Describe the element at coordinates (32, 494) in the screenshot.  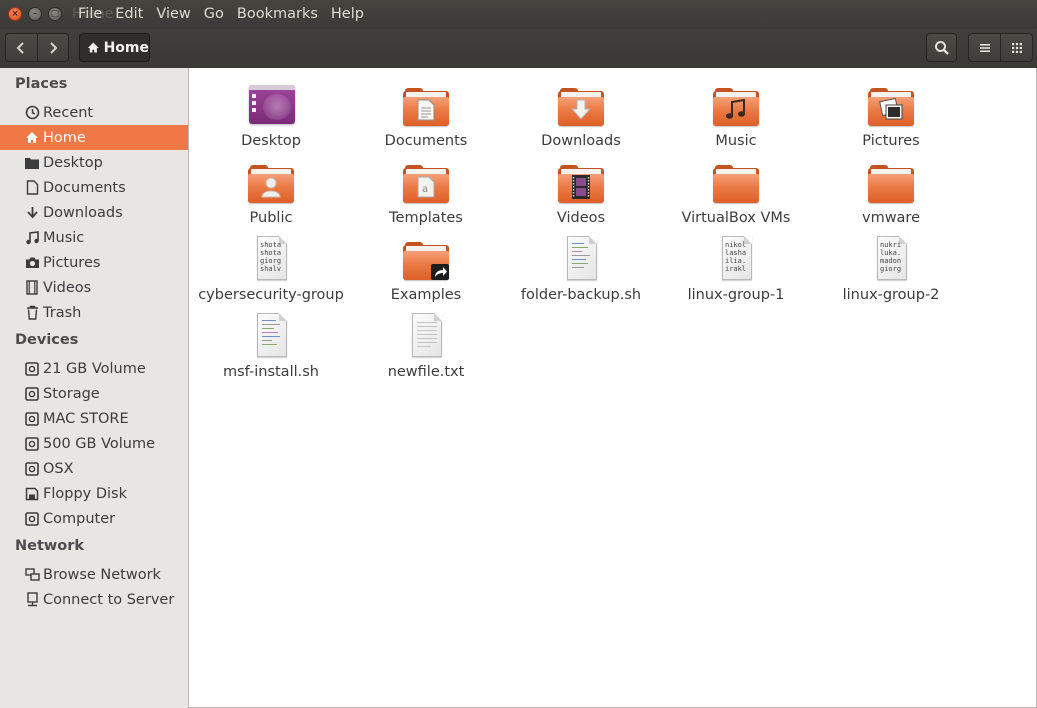
I see `floppy-icon` at that location.